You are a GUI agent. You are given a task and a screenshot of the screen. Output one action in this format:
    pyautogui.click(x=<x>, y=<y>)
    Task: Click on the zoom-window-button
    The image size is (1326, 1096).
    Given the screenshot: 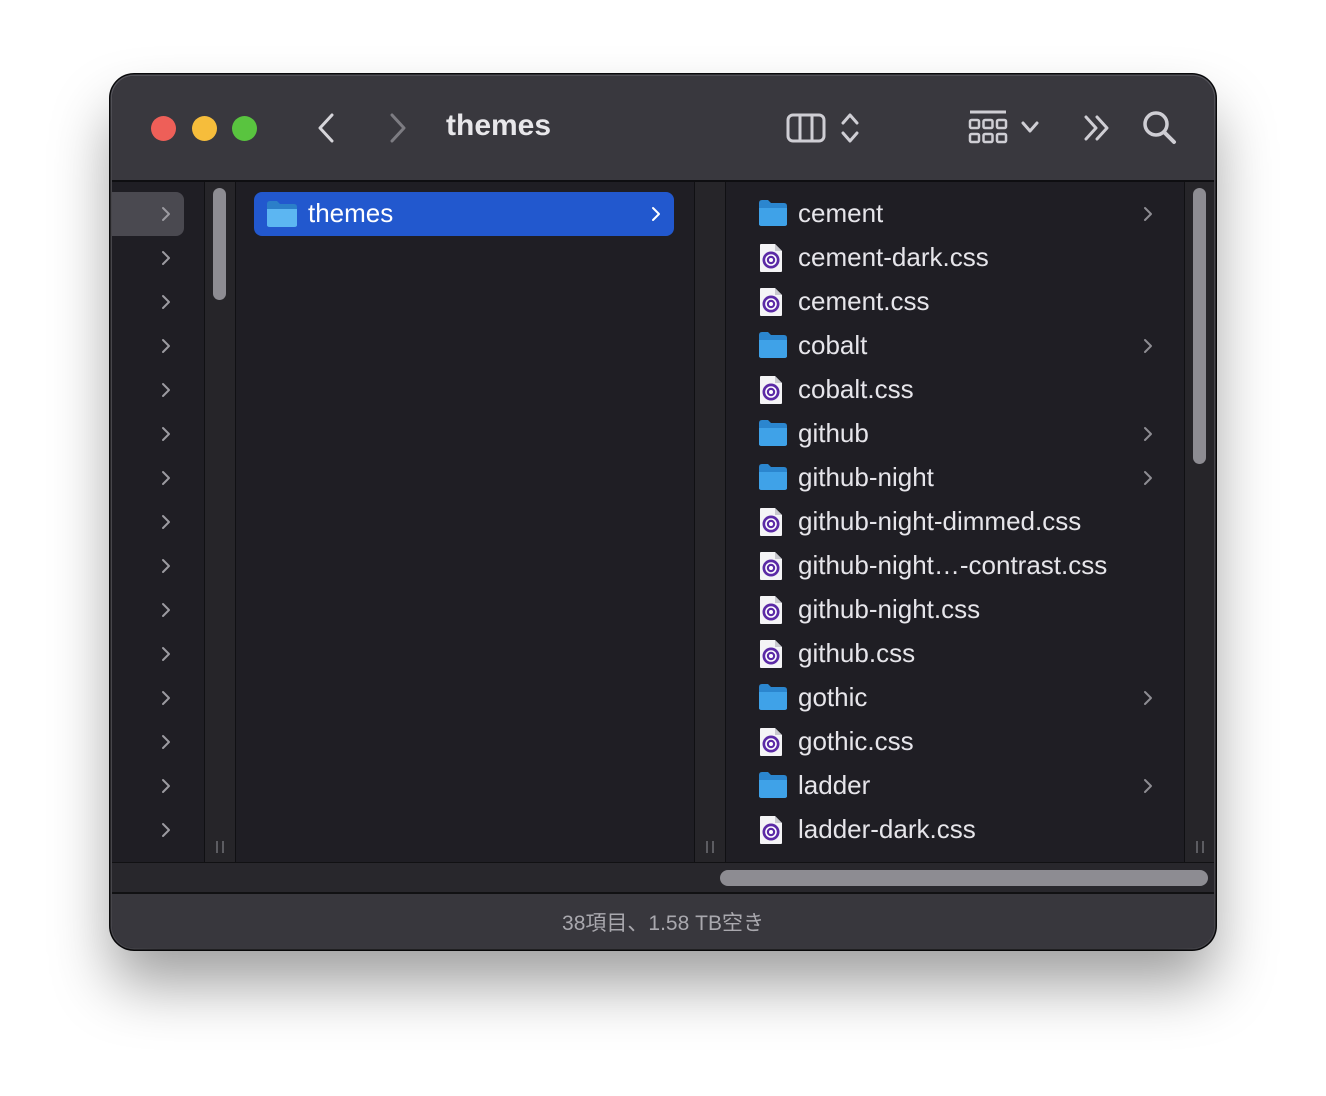 What is the action you would take?
    pyautogui.click(x=244, y=128)
    